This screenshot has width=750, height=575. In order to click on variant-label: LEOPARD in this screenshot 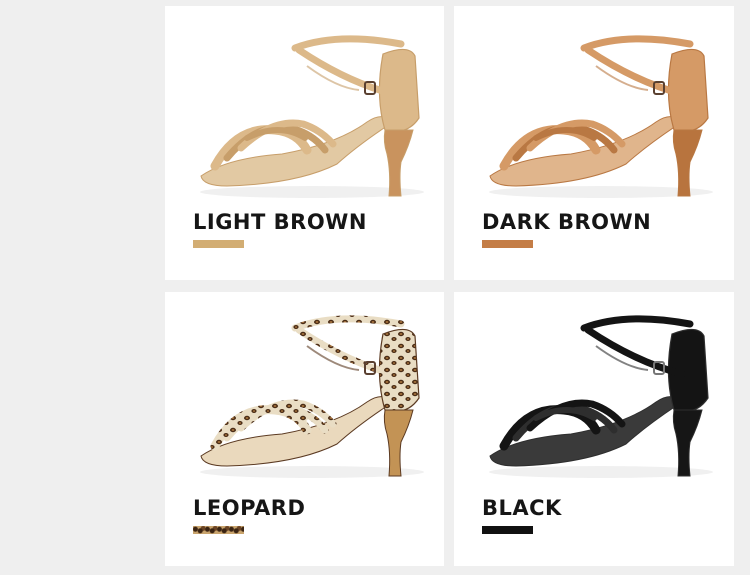, I will do `click(249, 508)`.